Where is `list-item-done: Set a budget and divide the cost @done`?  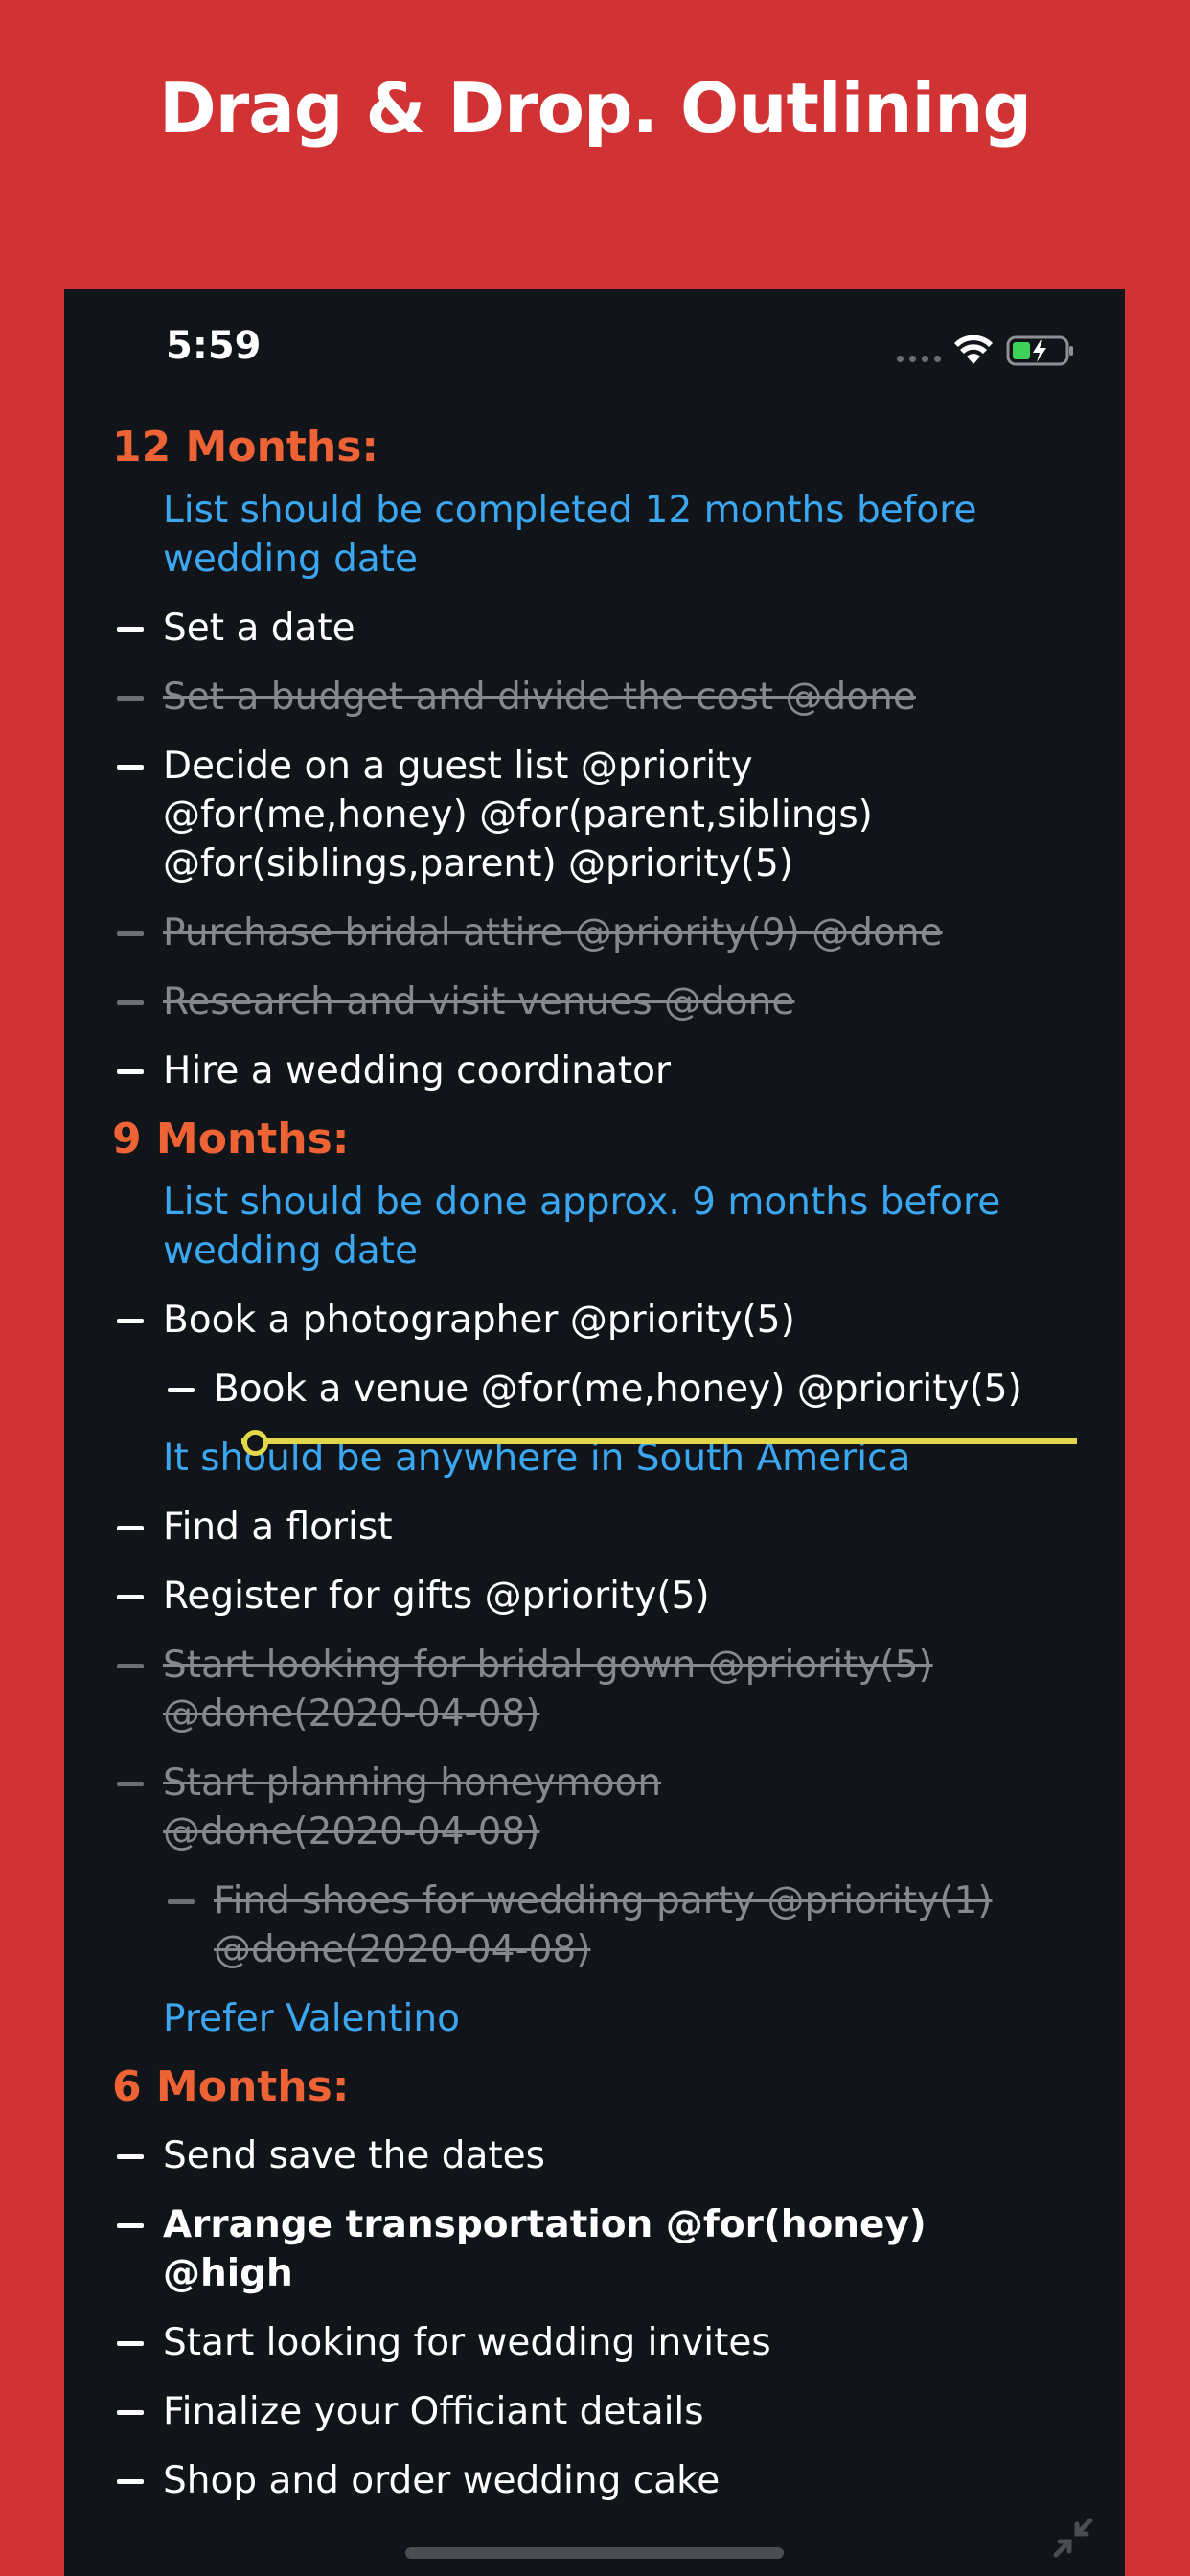
list-item-done: Set a budget and divide the cost @done is located at coordinates (594, 697).